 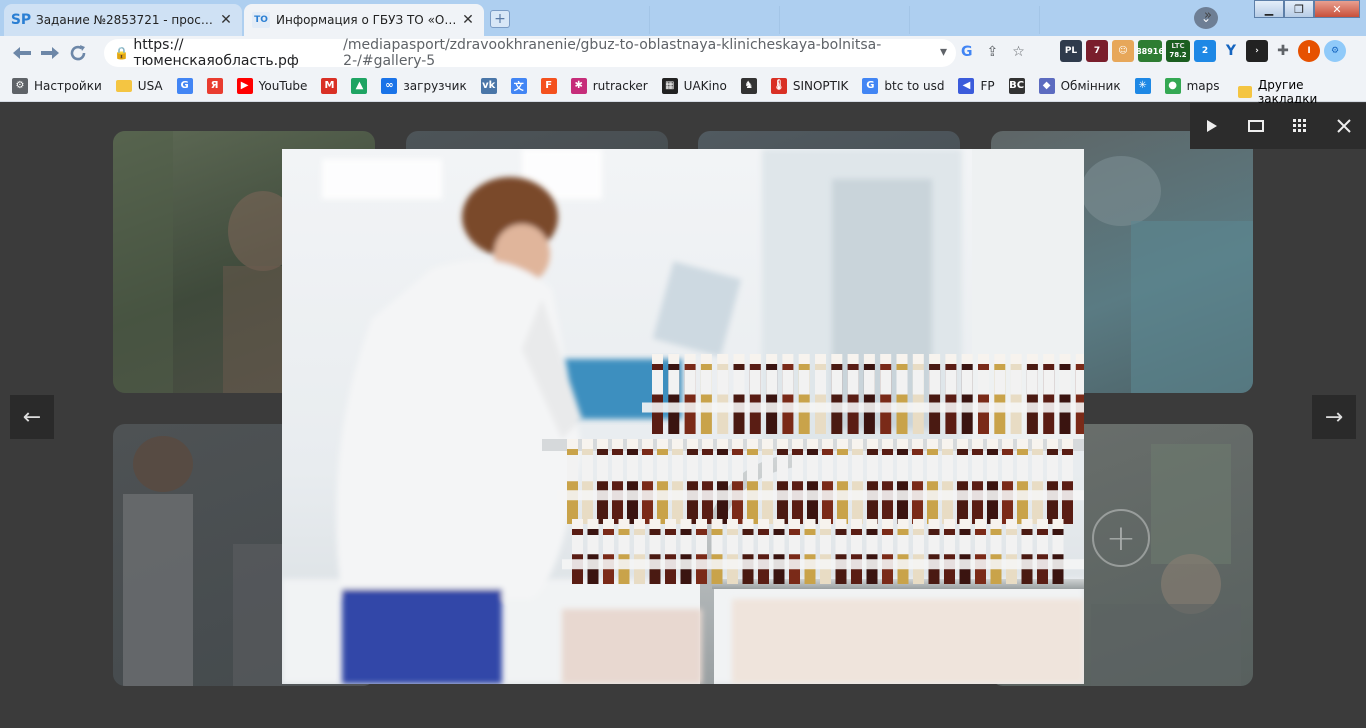 I want to click on zoom-plus-icon: +, so click(x=1121, y=538).